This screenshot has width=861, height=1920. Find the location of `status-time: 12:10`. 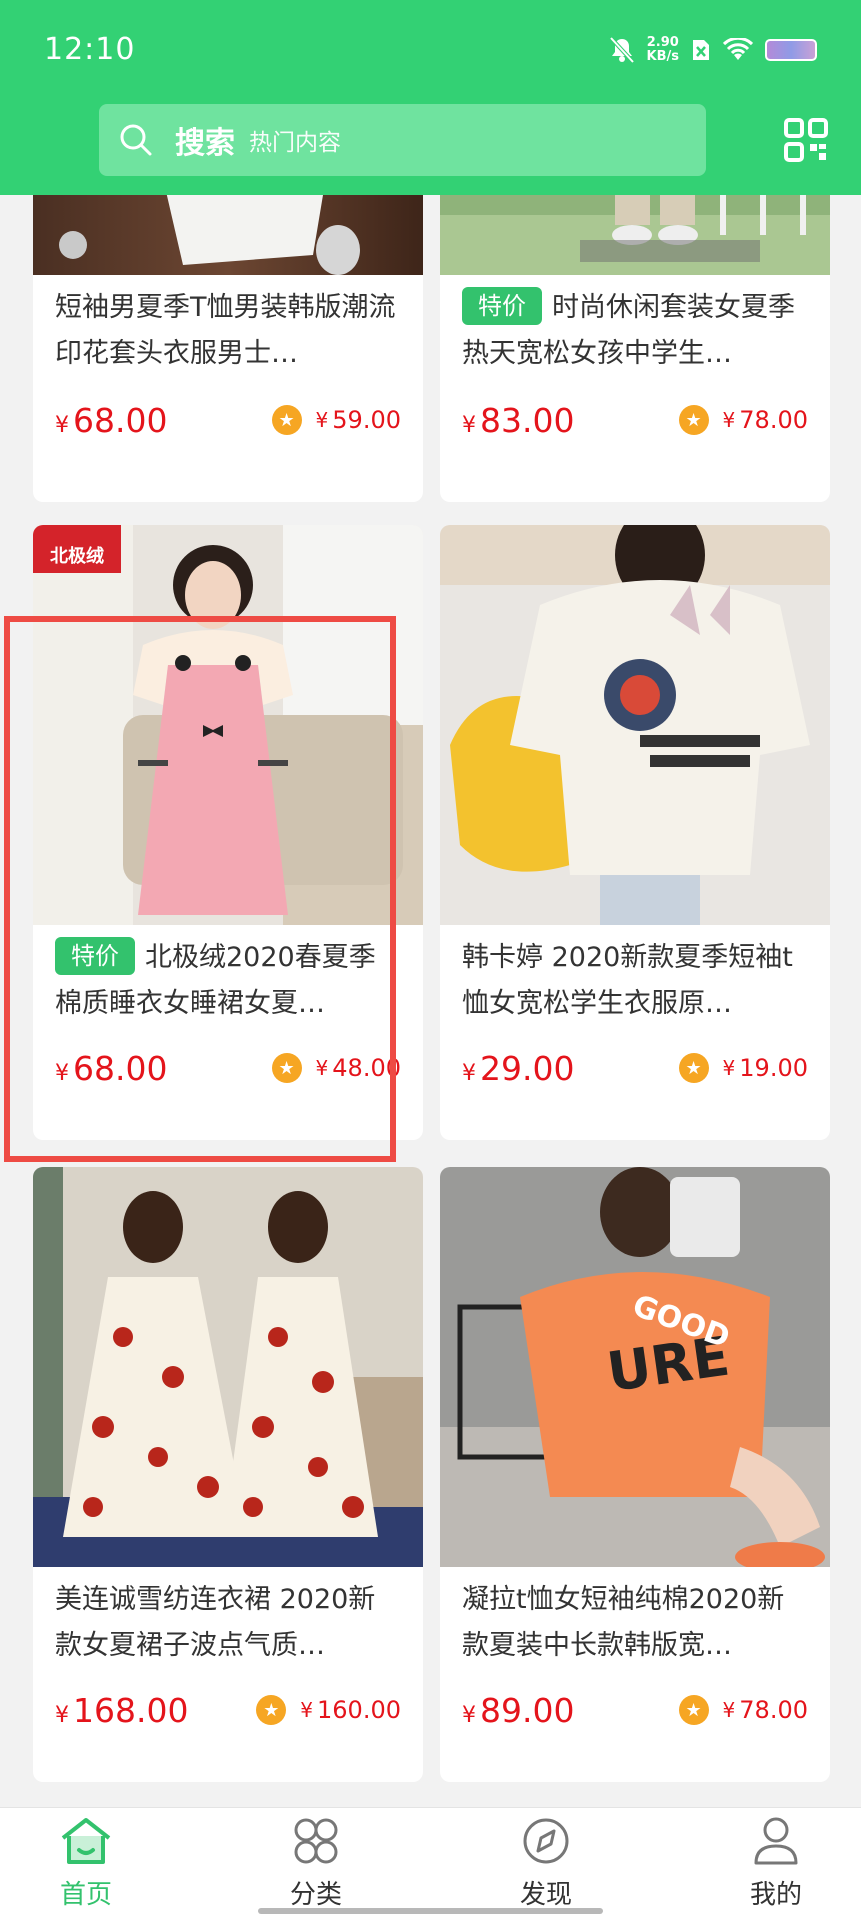

status-time: 12:10 is located at coordinates (90, 49).